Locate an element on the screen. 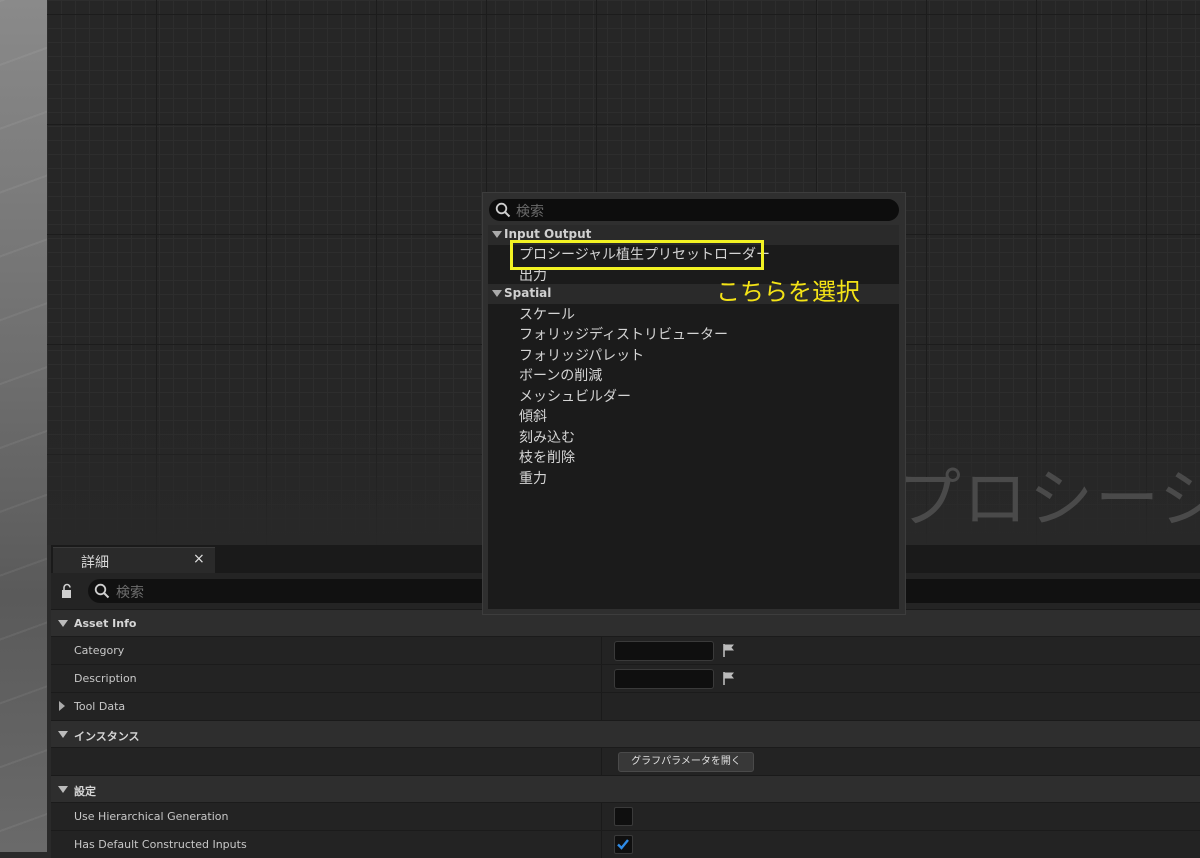 Image resolution: width=1200 pixels, height=858 pixels. menu-item-gravity: 重力 is located at coordinates (533, 478).